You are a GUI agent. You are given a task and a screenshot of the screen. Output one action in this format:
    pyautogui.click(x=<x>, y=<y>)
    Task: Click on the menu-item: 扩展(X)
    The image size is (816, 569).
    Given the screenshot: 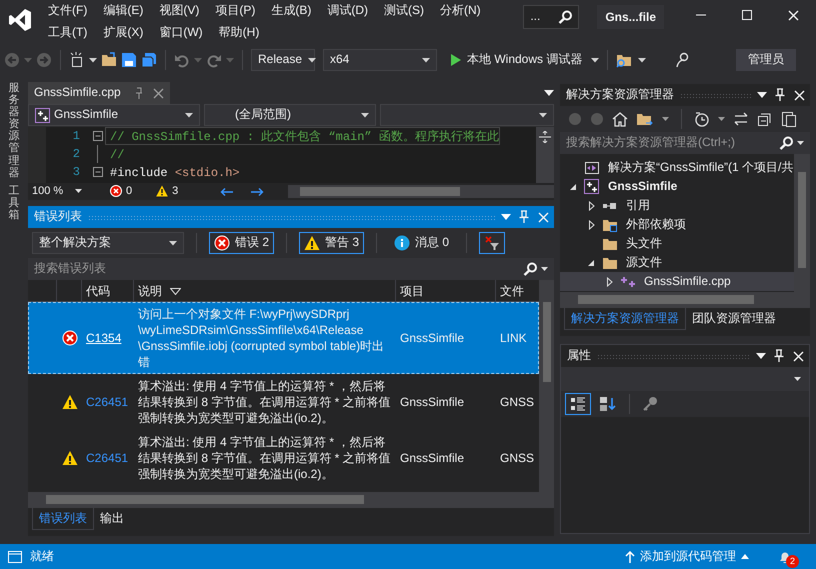 What is the action you would take?
    pyautogui.click(x=123, y=33)
    